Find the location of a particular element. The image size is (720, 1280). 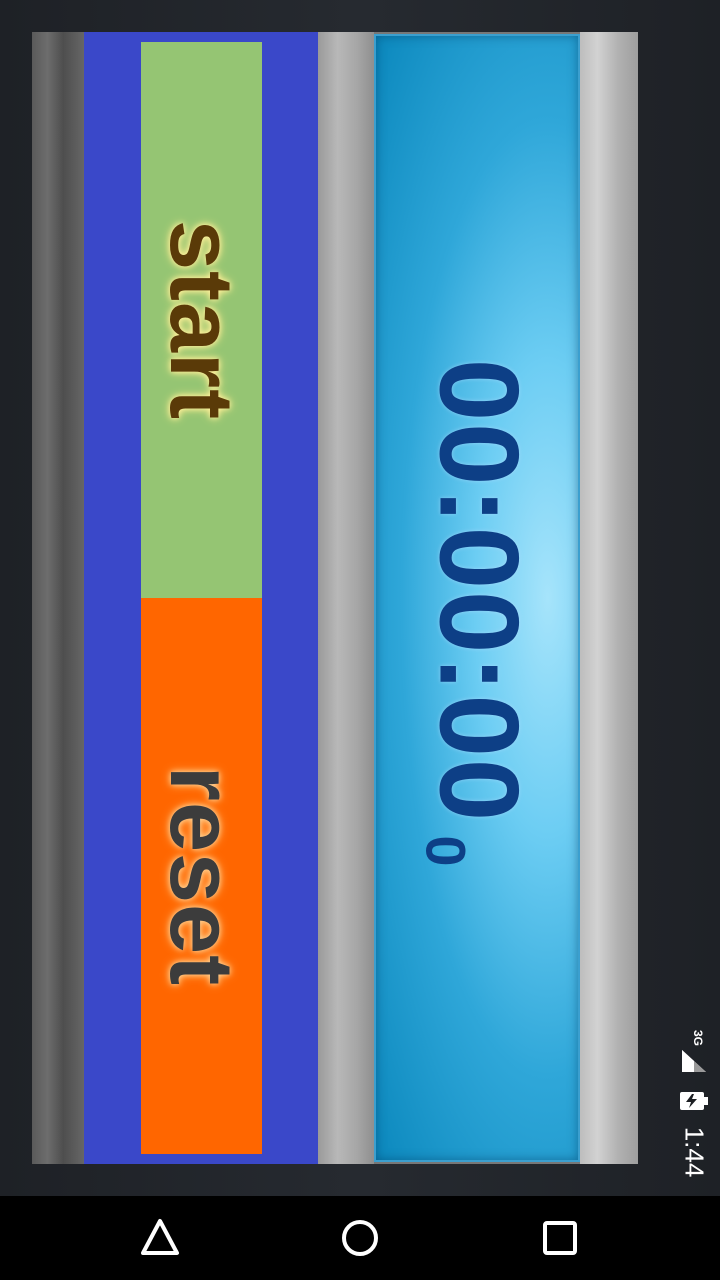

home-circle-icon is located at coordinates (360, 1238).